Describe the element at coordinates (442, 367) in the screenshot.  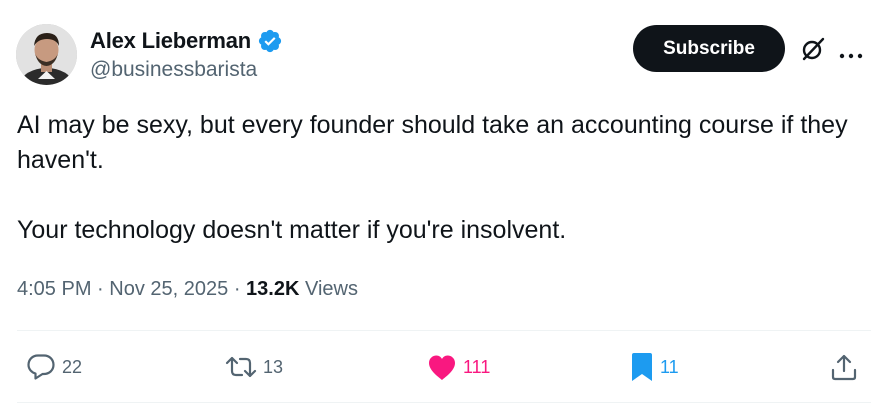
I see `heart-icon` at that location.